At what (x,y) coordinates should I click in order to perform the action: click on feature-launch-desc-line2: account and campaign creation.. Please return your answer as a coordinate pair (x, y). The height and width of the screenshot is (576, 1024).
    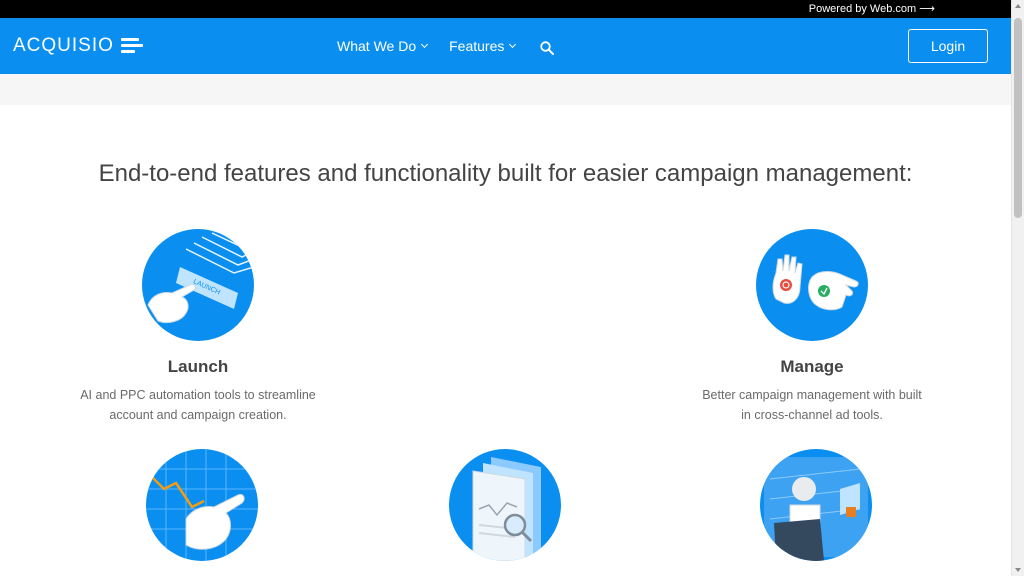
    Looking at the image, I should click on (198, 415).